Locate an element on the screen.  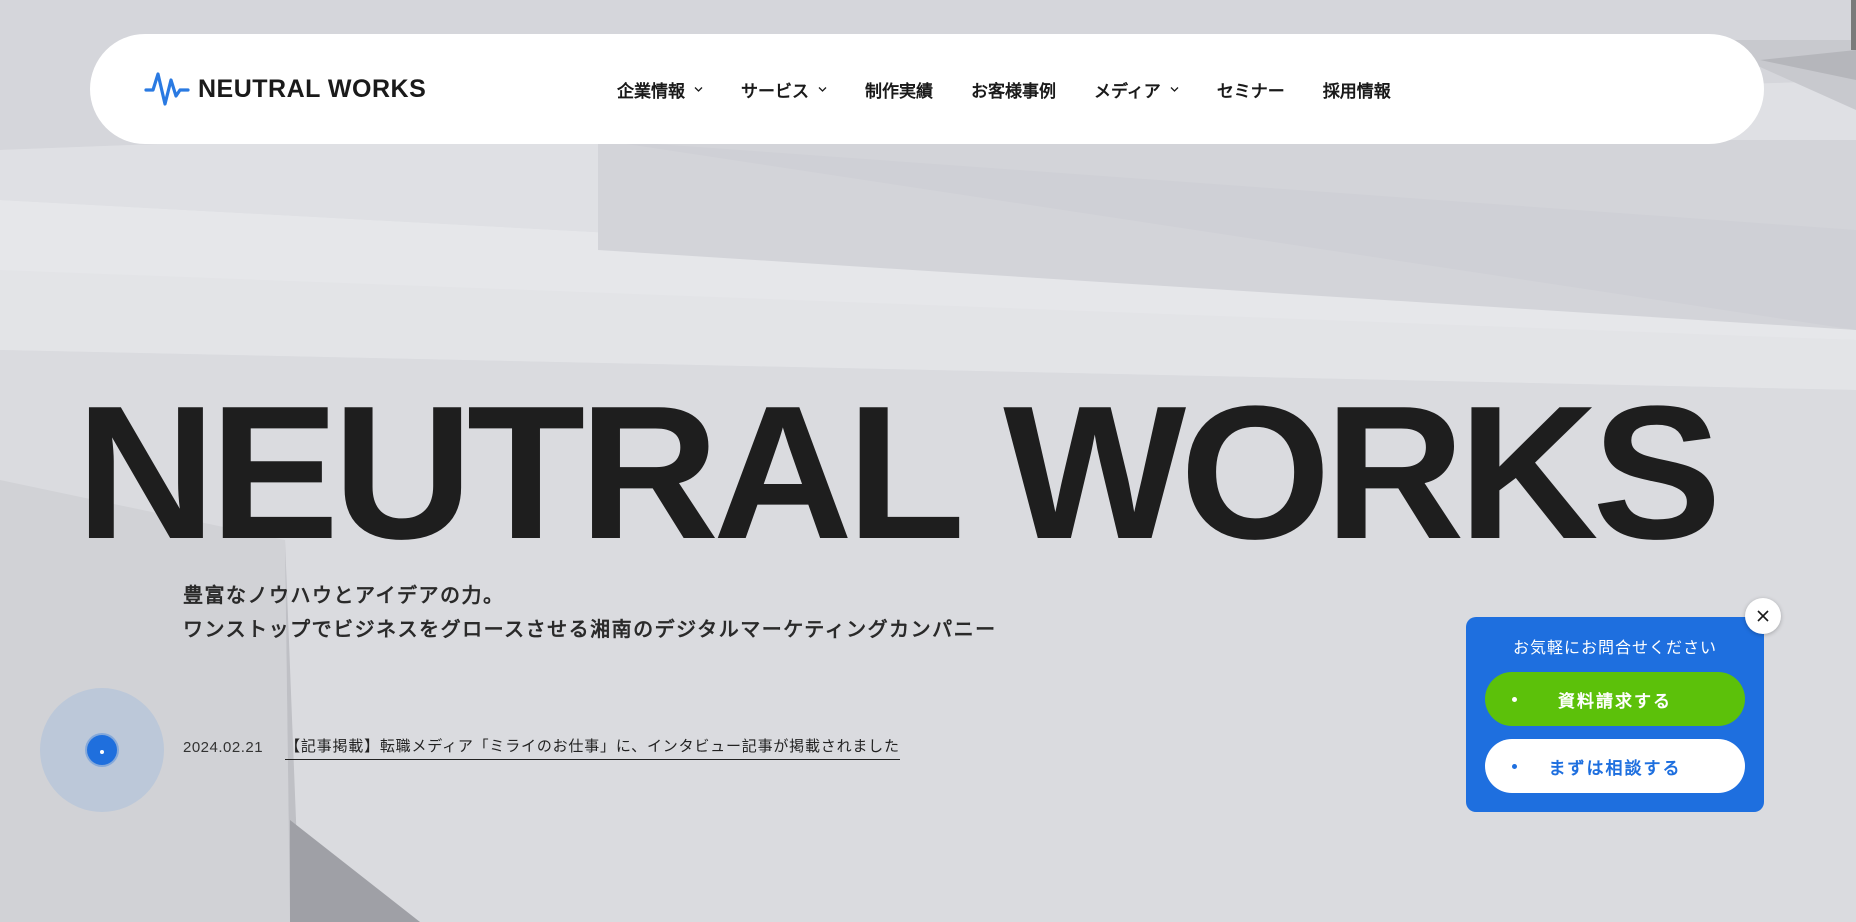
scrollbar-thumb is located at coordinates (1853, 25).